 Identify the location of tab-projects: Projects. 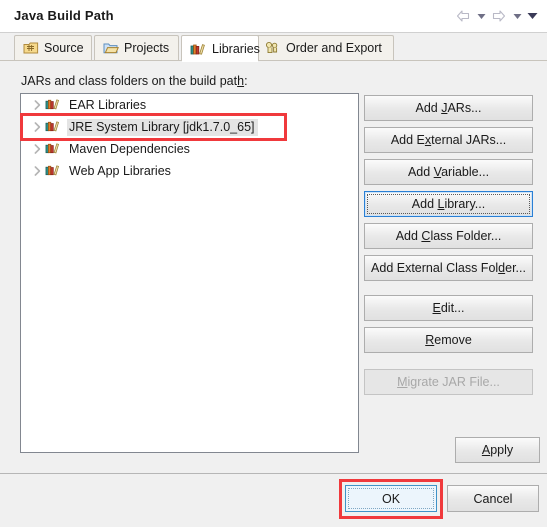
(136, 47).